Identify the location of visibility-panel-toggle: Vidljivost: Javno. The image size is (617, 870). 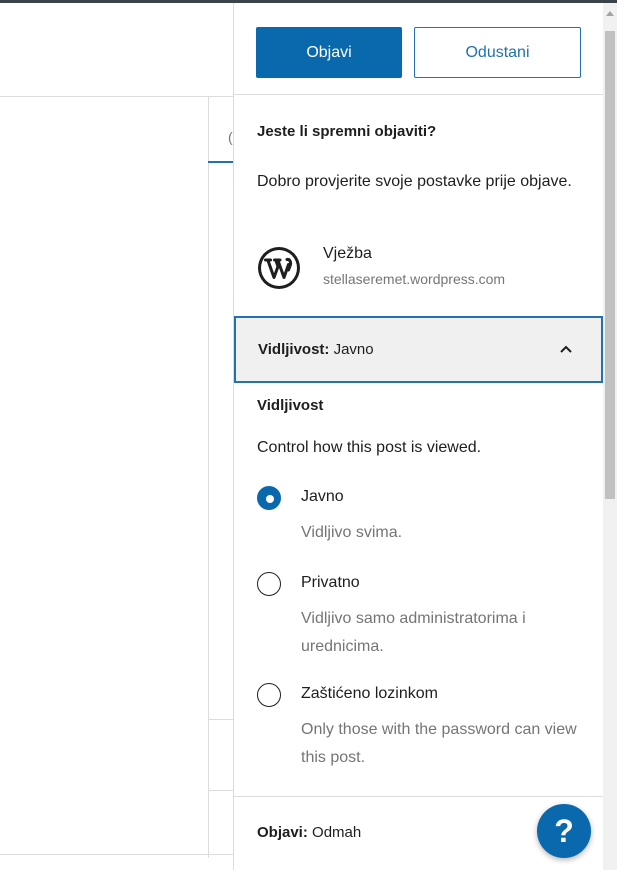
(418, 349).